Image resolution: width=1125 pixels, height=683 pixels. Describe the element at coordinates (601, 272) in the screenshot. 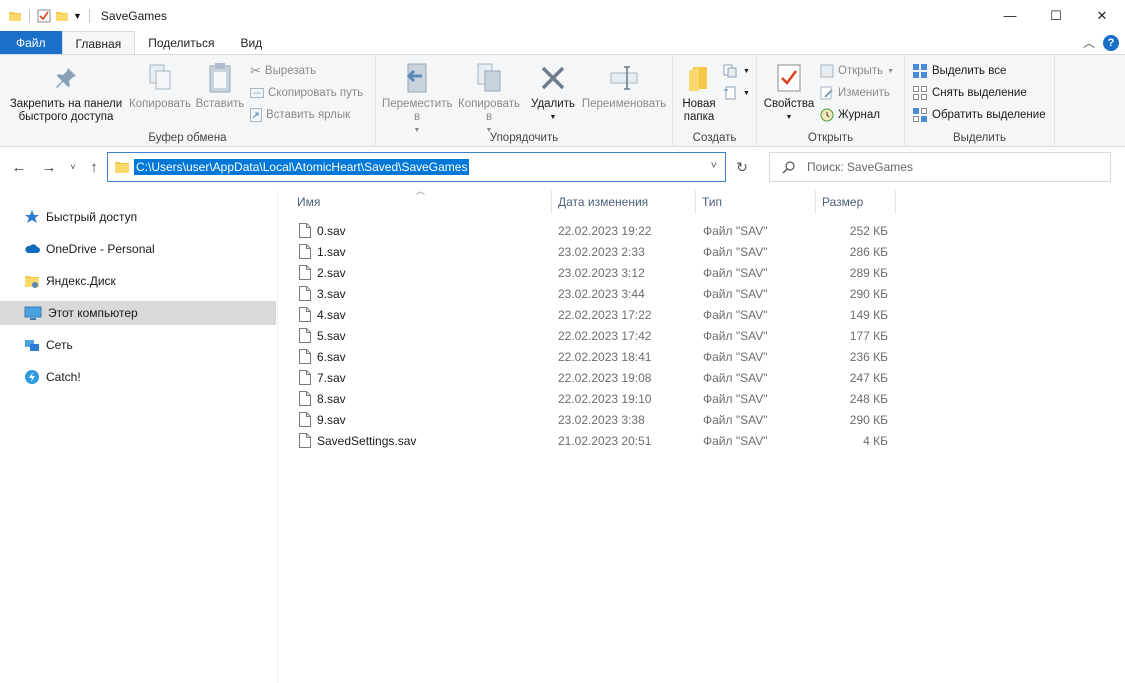

I see `file-date: 23.02.2023 3:12` at that location.